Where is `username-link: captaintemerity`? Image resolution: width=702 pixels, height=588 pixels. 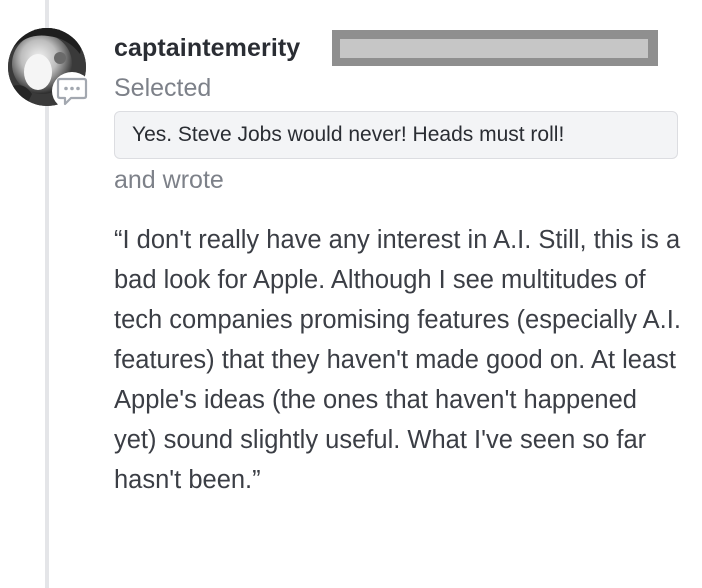 username-link: captaintemerity is located at coordinates (207, 48).